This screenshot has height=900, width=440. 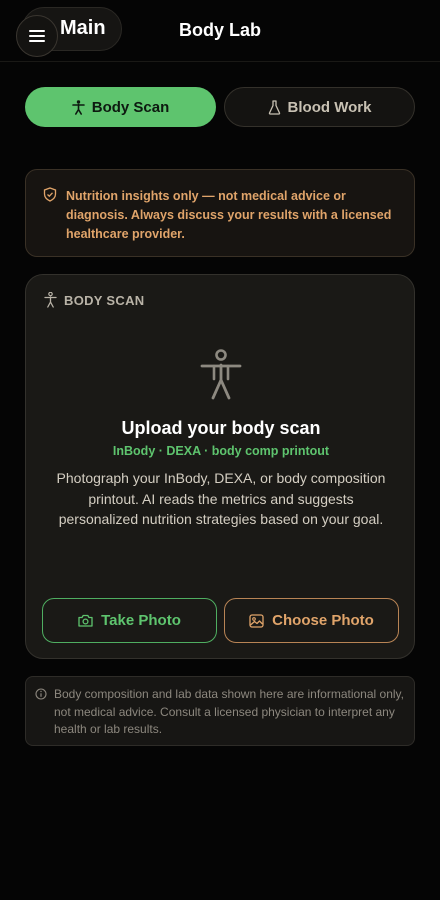 I want to click on card-header: BODY SCAN, so click(x=94, y=300).